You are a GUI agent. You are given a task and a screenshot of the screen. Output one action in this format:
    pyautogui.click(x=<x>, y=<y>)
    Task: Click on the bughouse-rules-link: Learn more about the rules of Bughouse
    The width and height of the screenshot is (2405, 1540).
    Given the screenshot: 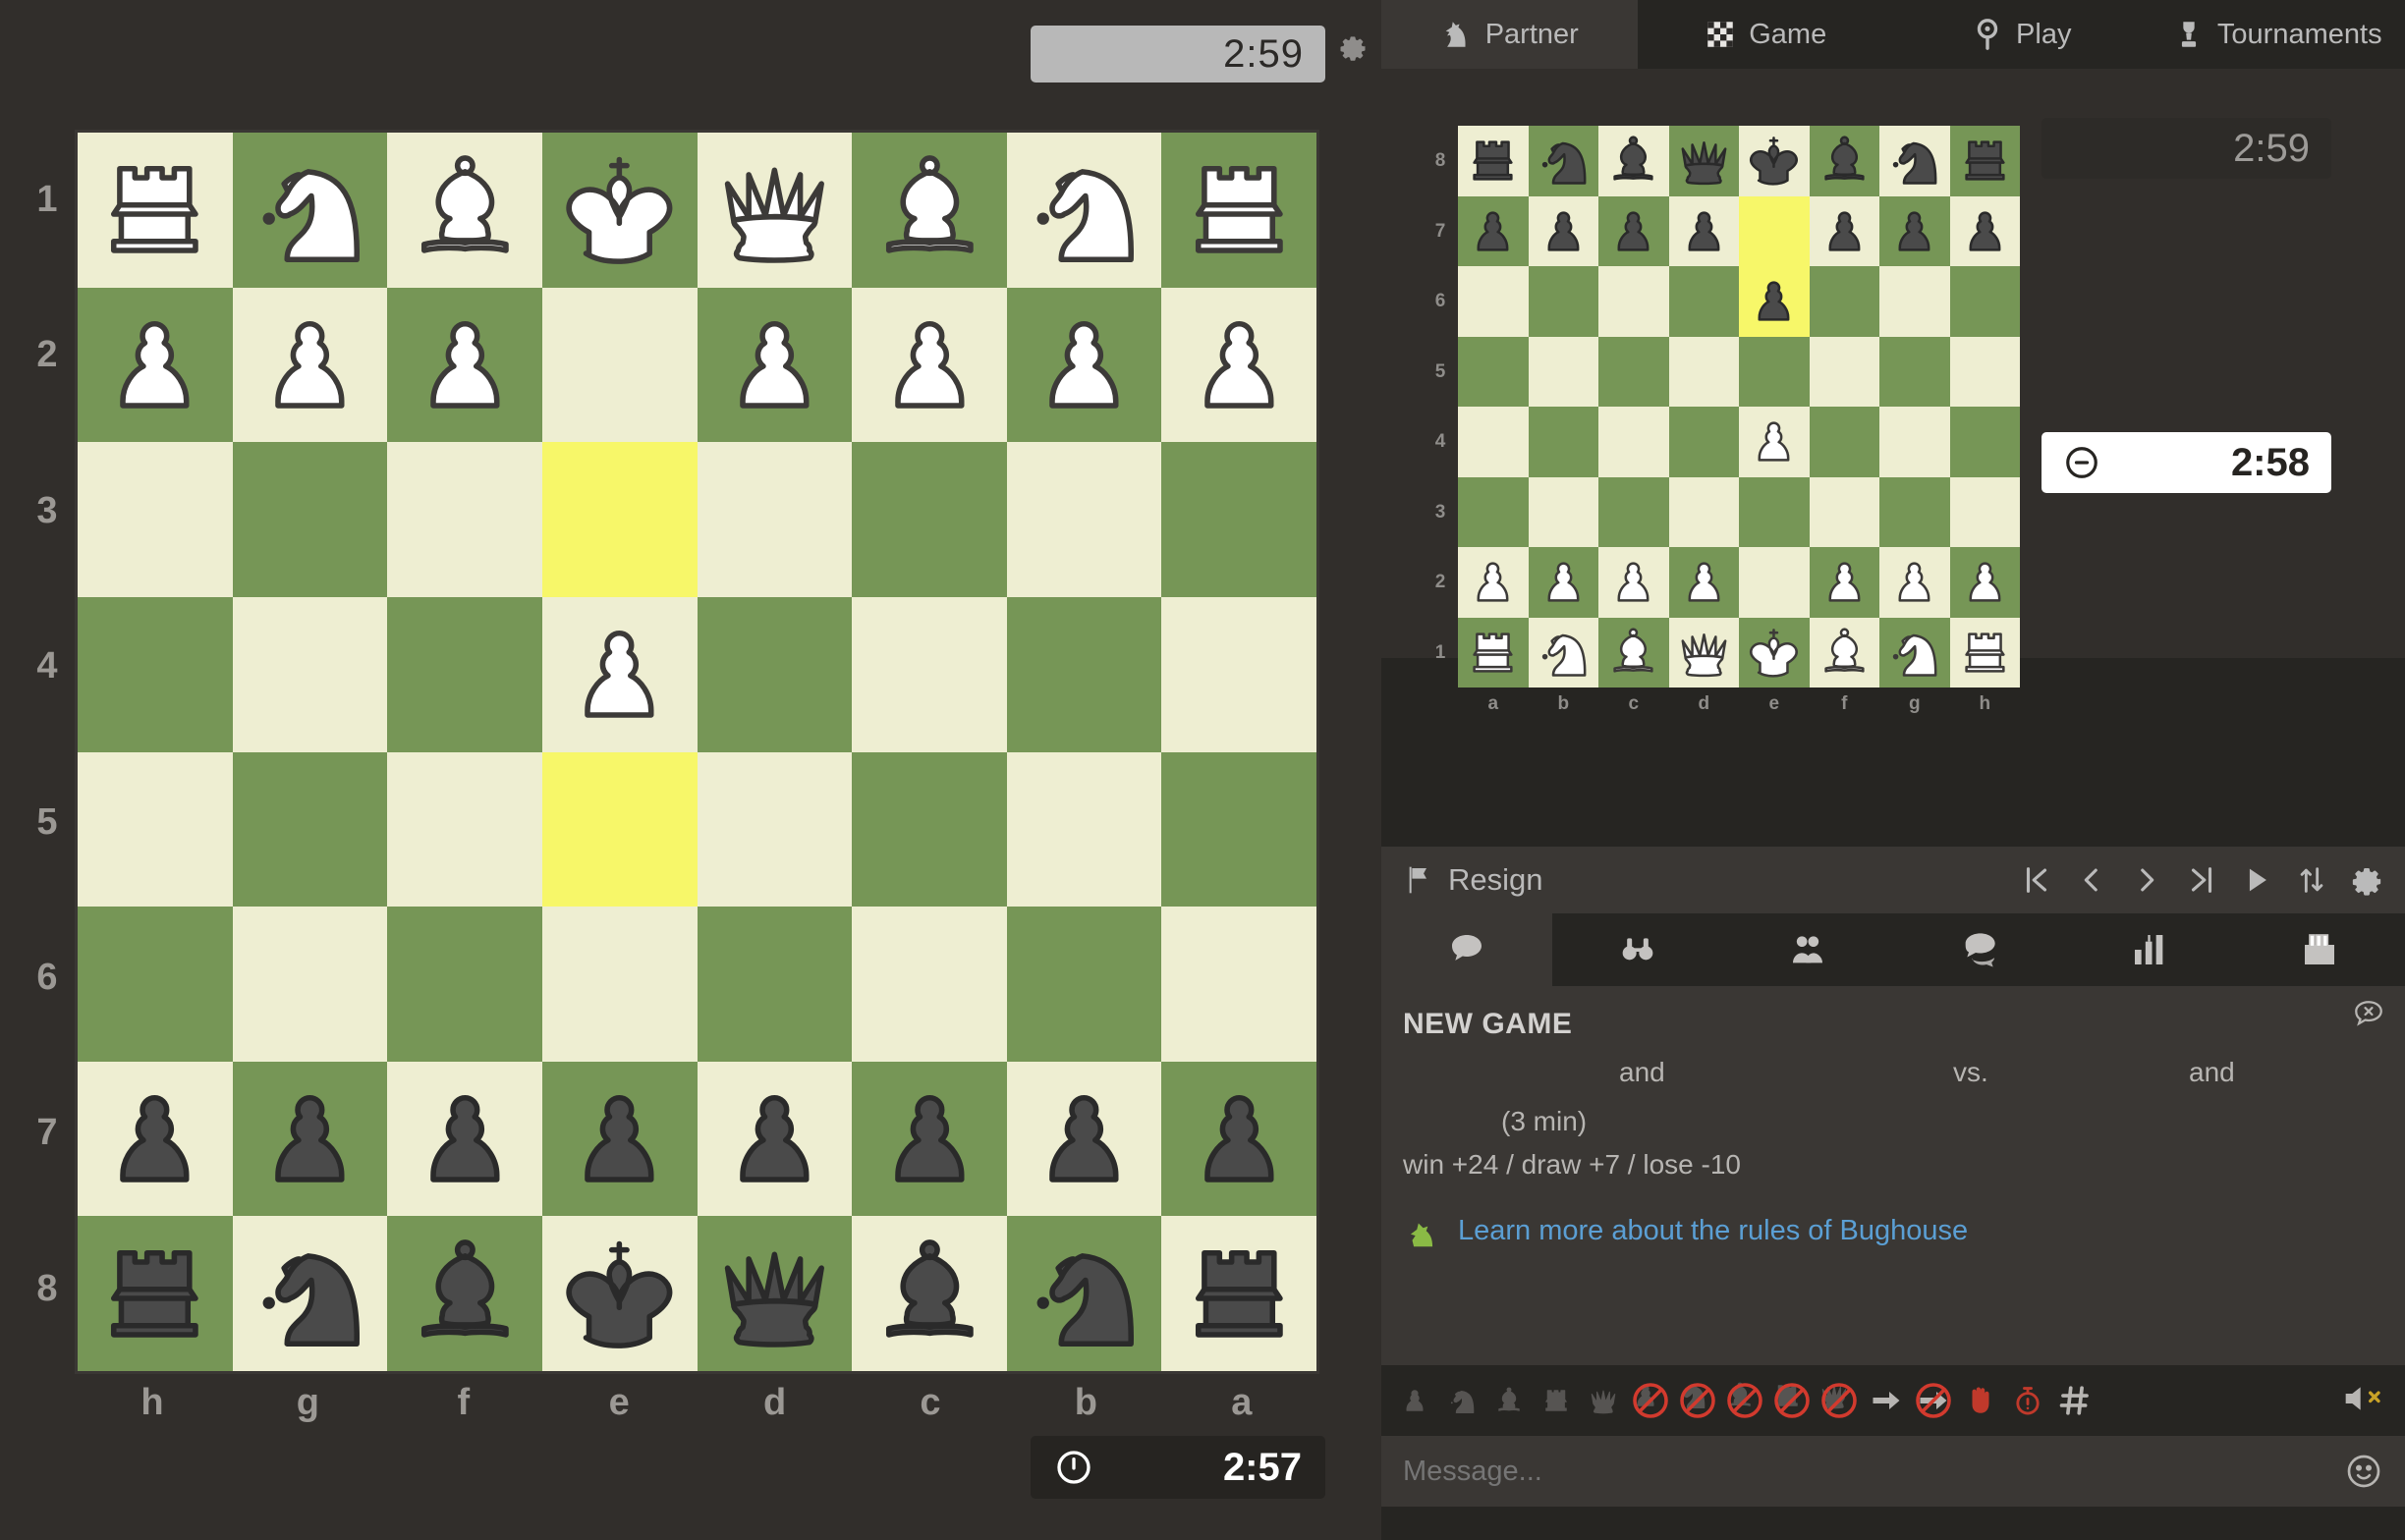 What is the action you would take?
    pyautogui.click(x=1713, y=1231)
    